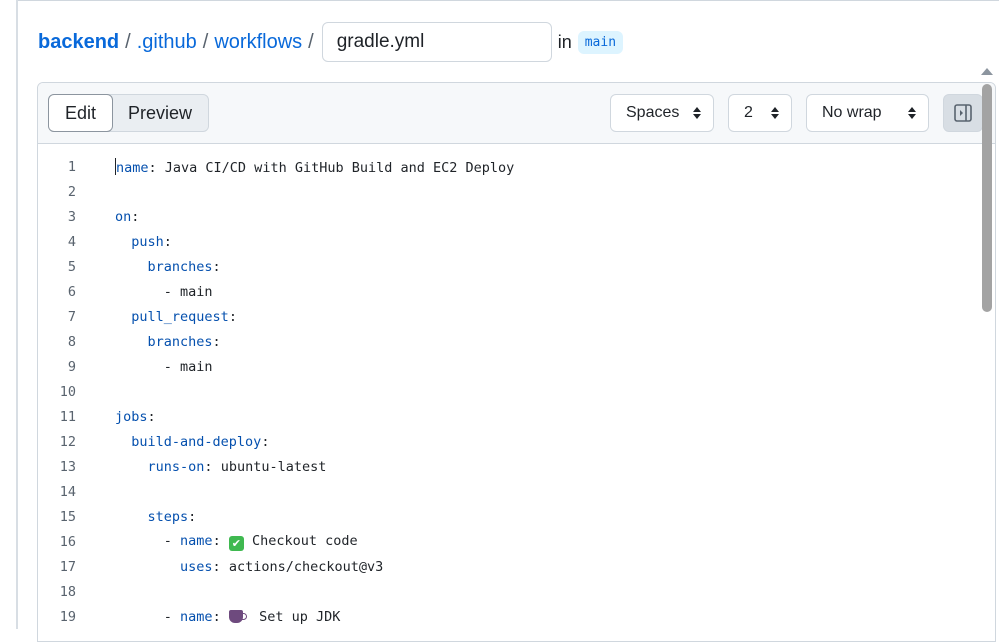 This screenshot has height=642, width=999. Describe the element at coordinates (71, 241) in the screenshot. I see `line-number: 4` at that location.